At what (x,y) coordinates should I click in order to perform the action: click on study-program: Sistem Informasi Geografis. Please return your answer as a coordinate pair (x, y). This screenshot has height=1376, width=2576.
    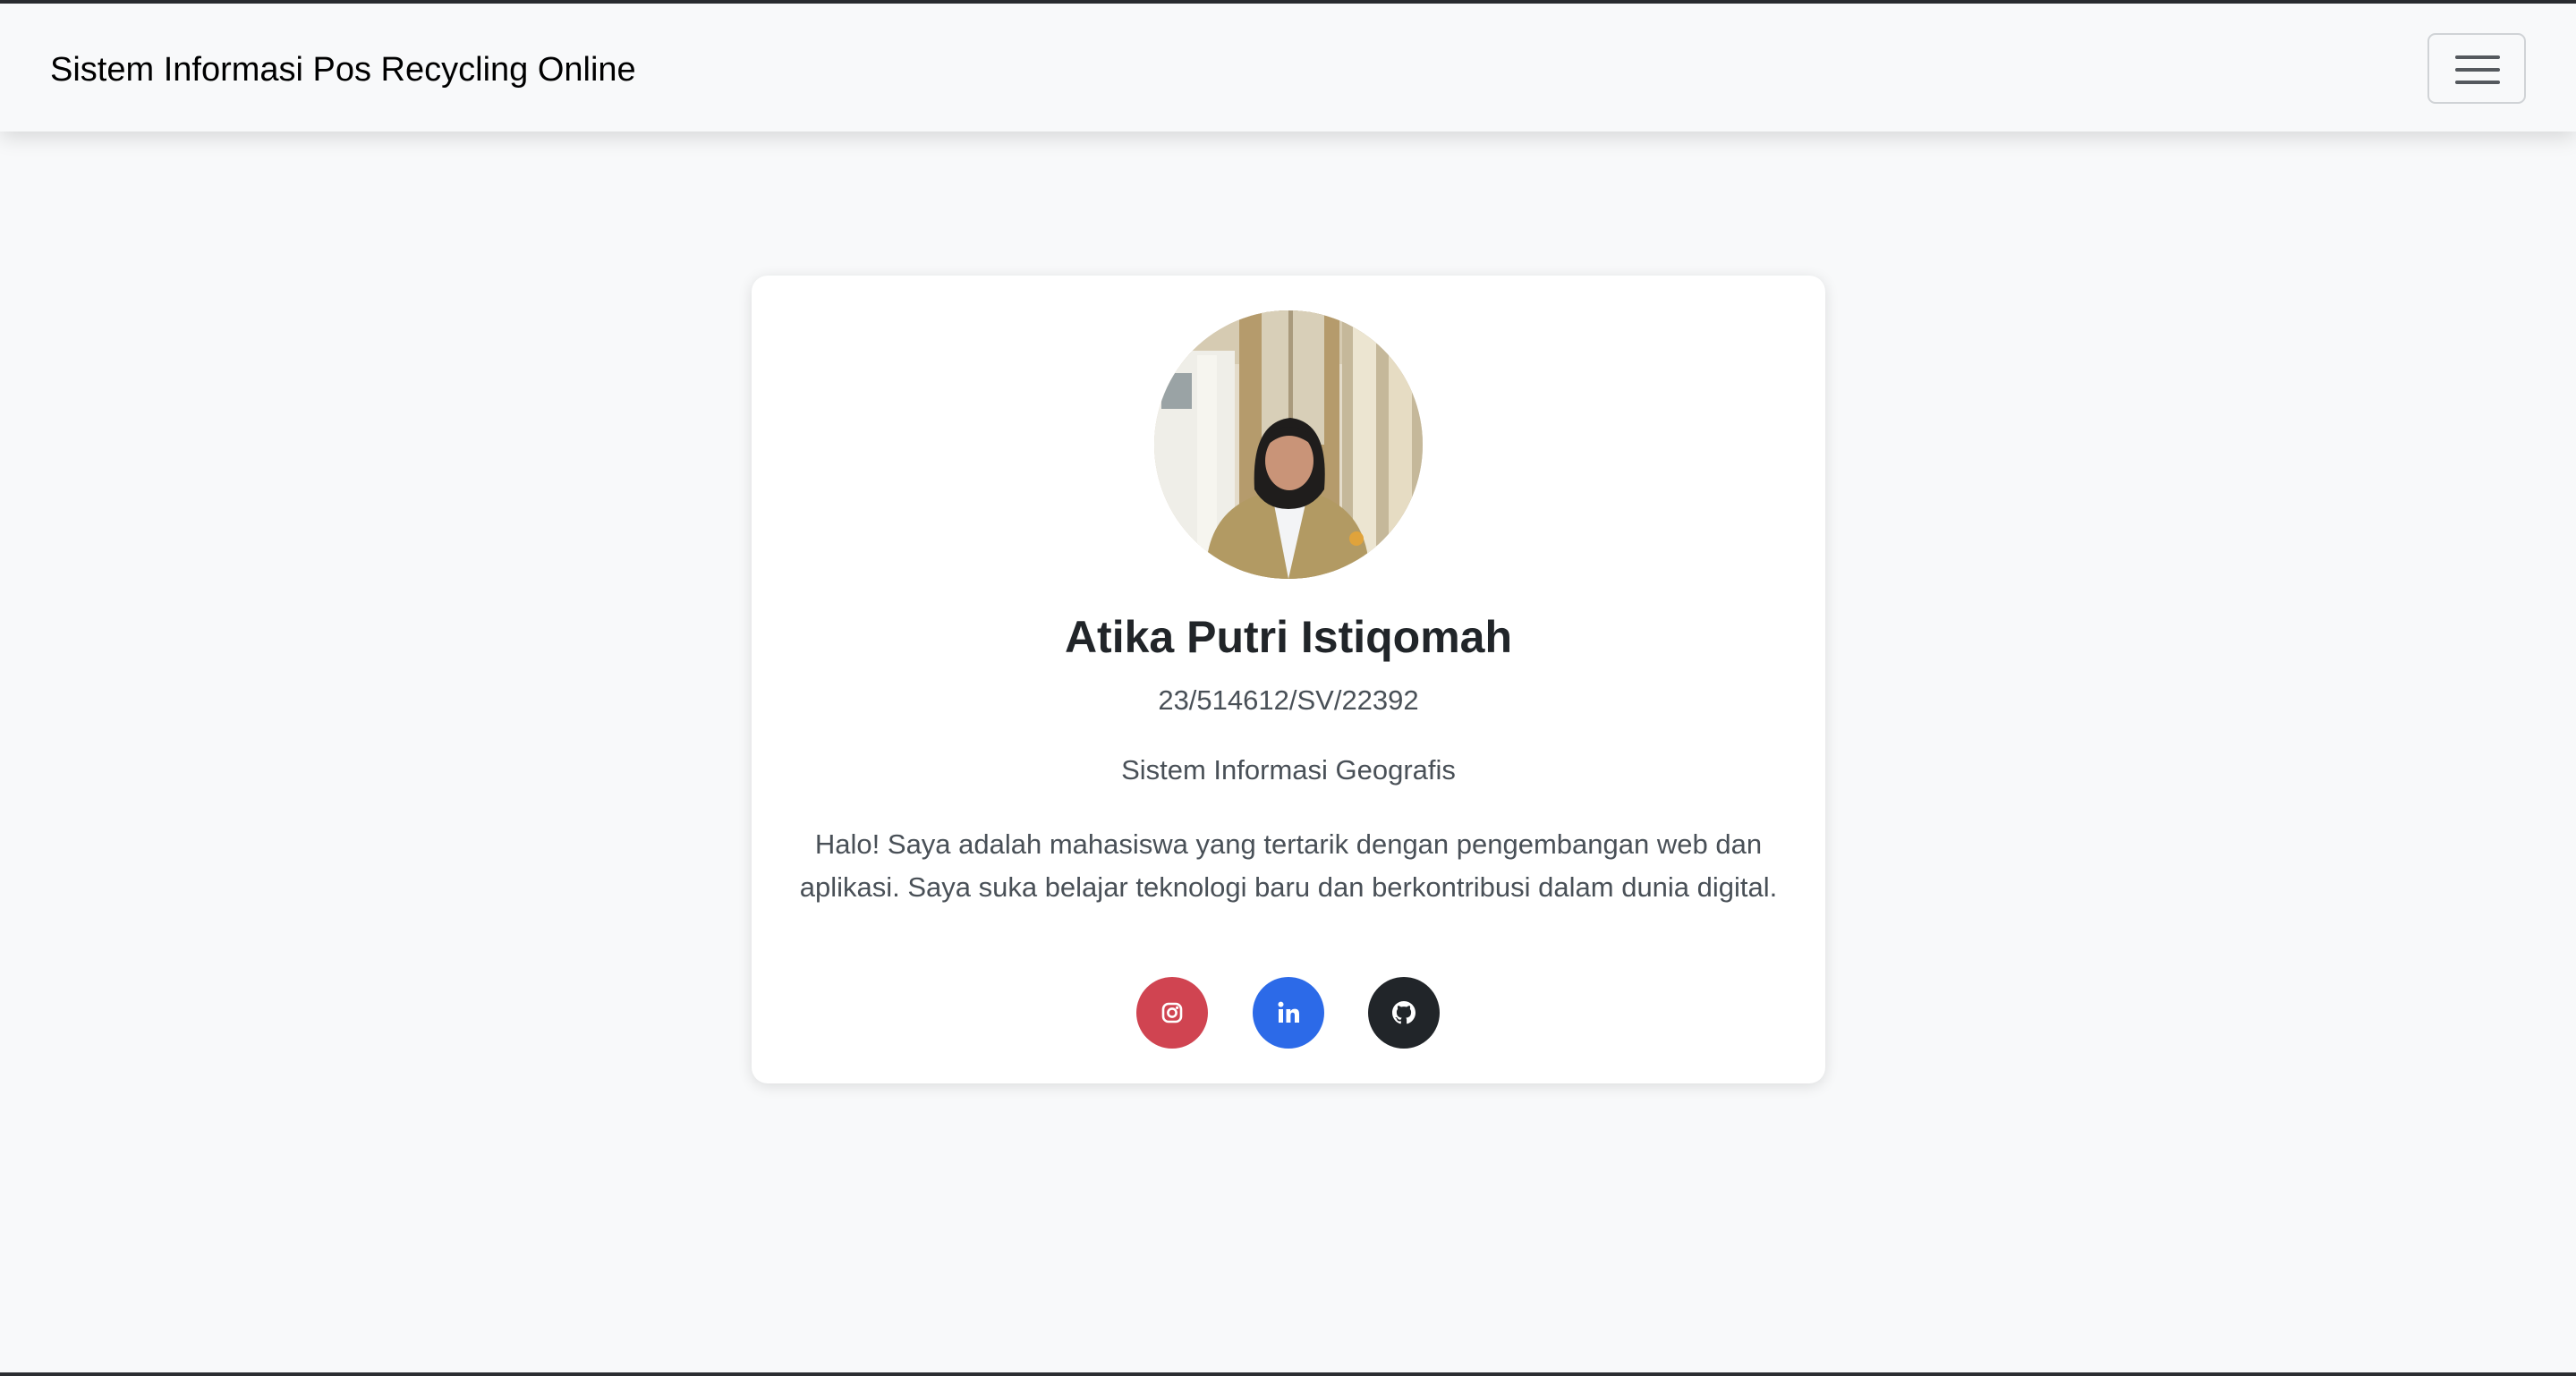
    Looking at the image, I should click on (1288, 770).